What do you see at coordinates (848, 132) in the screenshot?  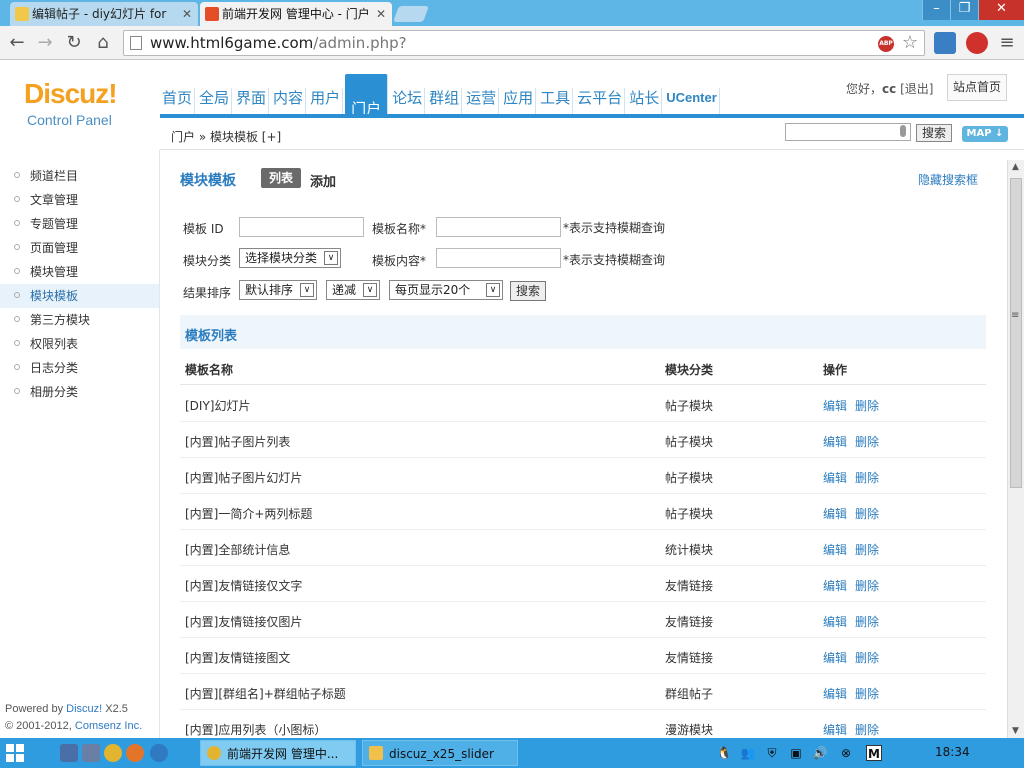 I see `quick-search-input` at bounding box center [848, 132].